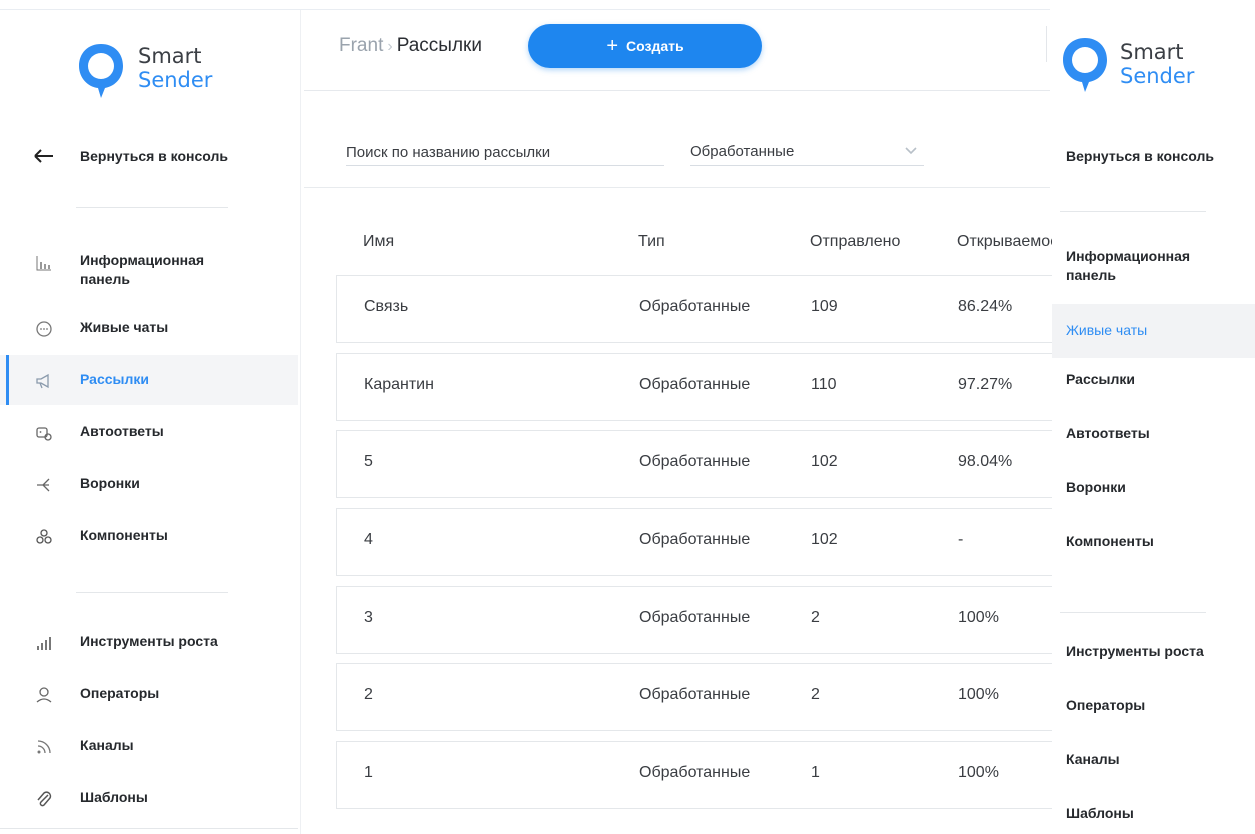 This screenshot has height=834, width=1255. I want to click on create-button: + Создать, so click(645, 46).